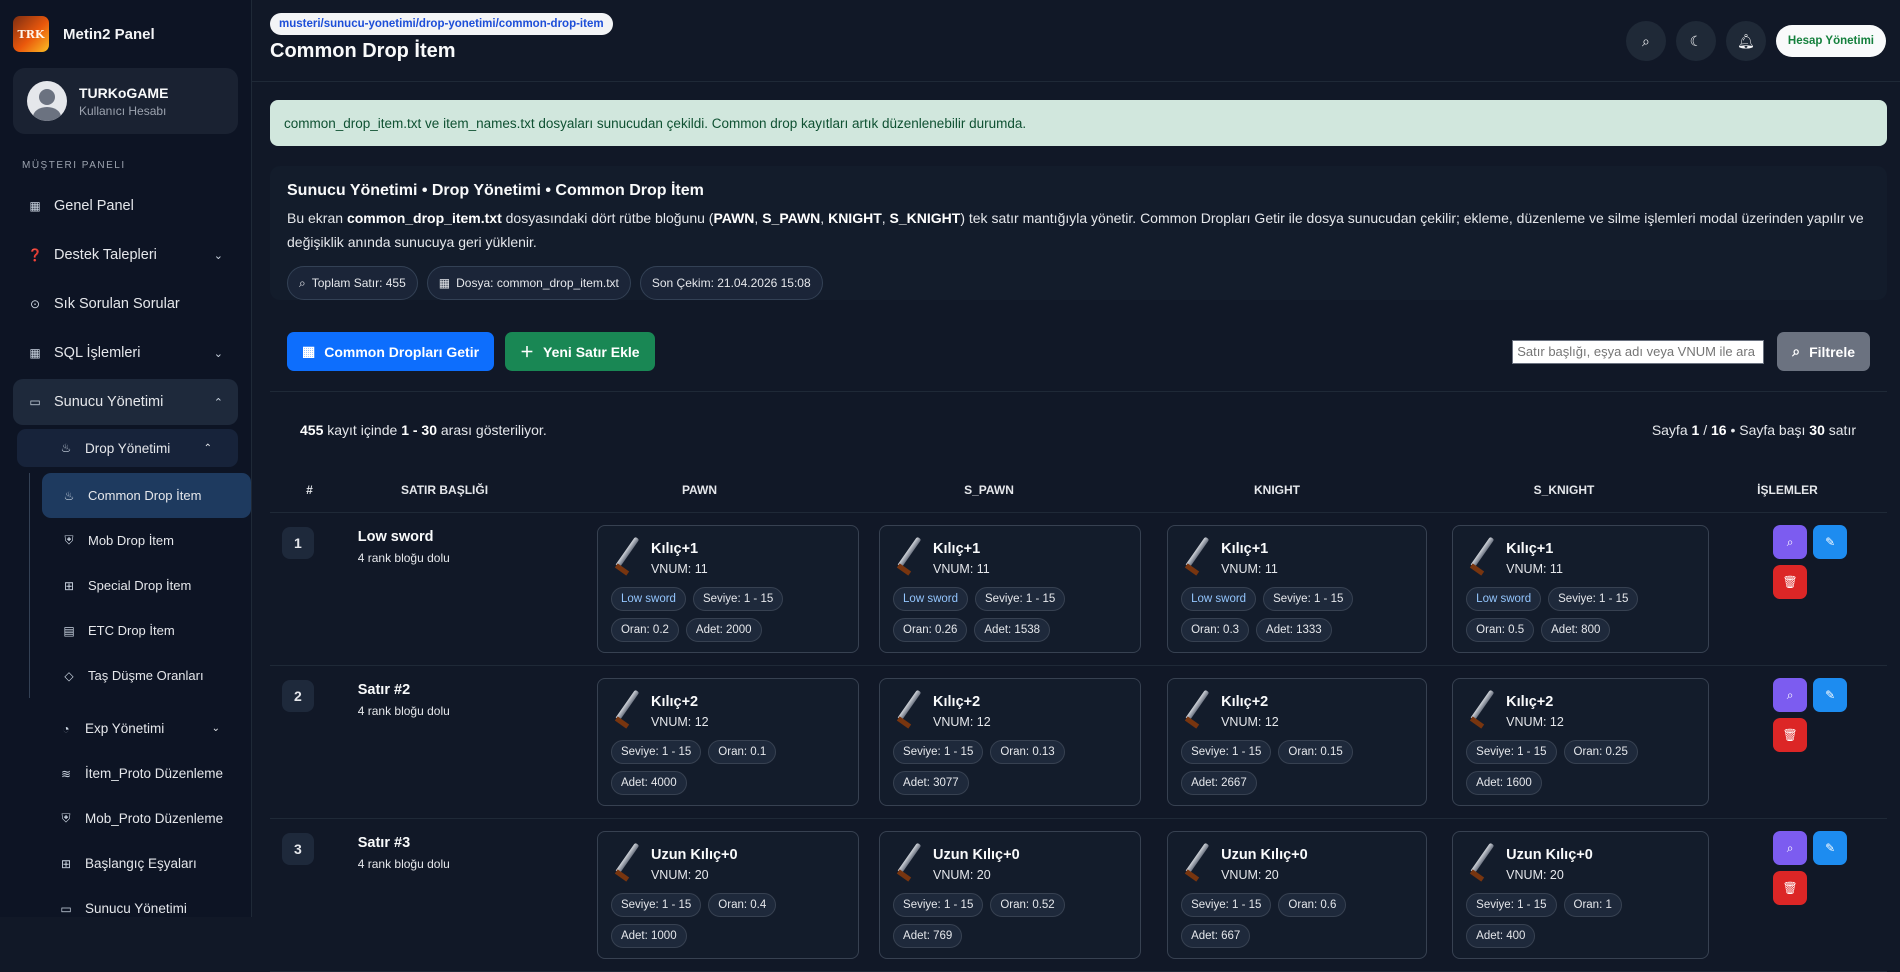 The height and width of the screenshot is (972, 1900). Describe the element at coordinates (35, 353) in the screenshot. I see `grid-icon: ▦` at that location.